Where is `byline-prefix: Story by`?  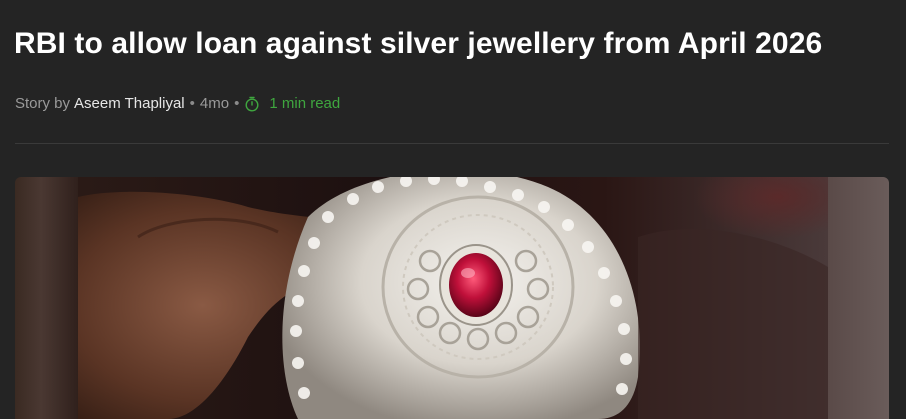 byline-prefix: Story by is located at coordinates (43, 103).